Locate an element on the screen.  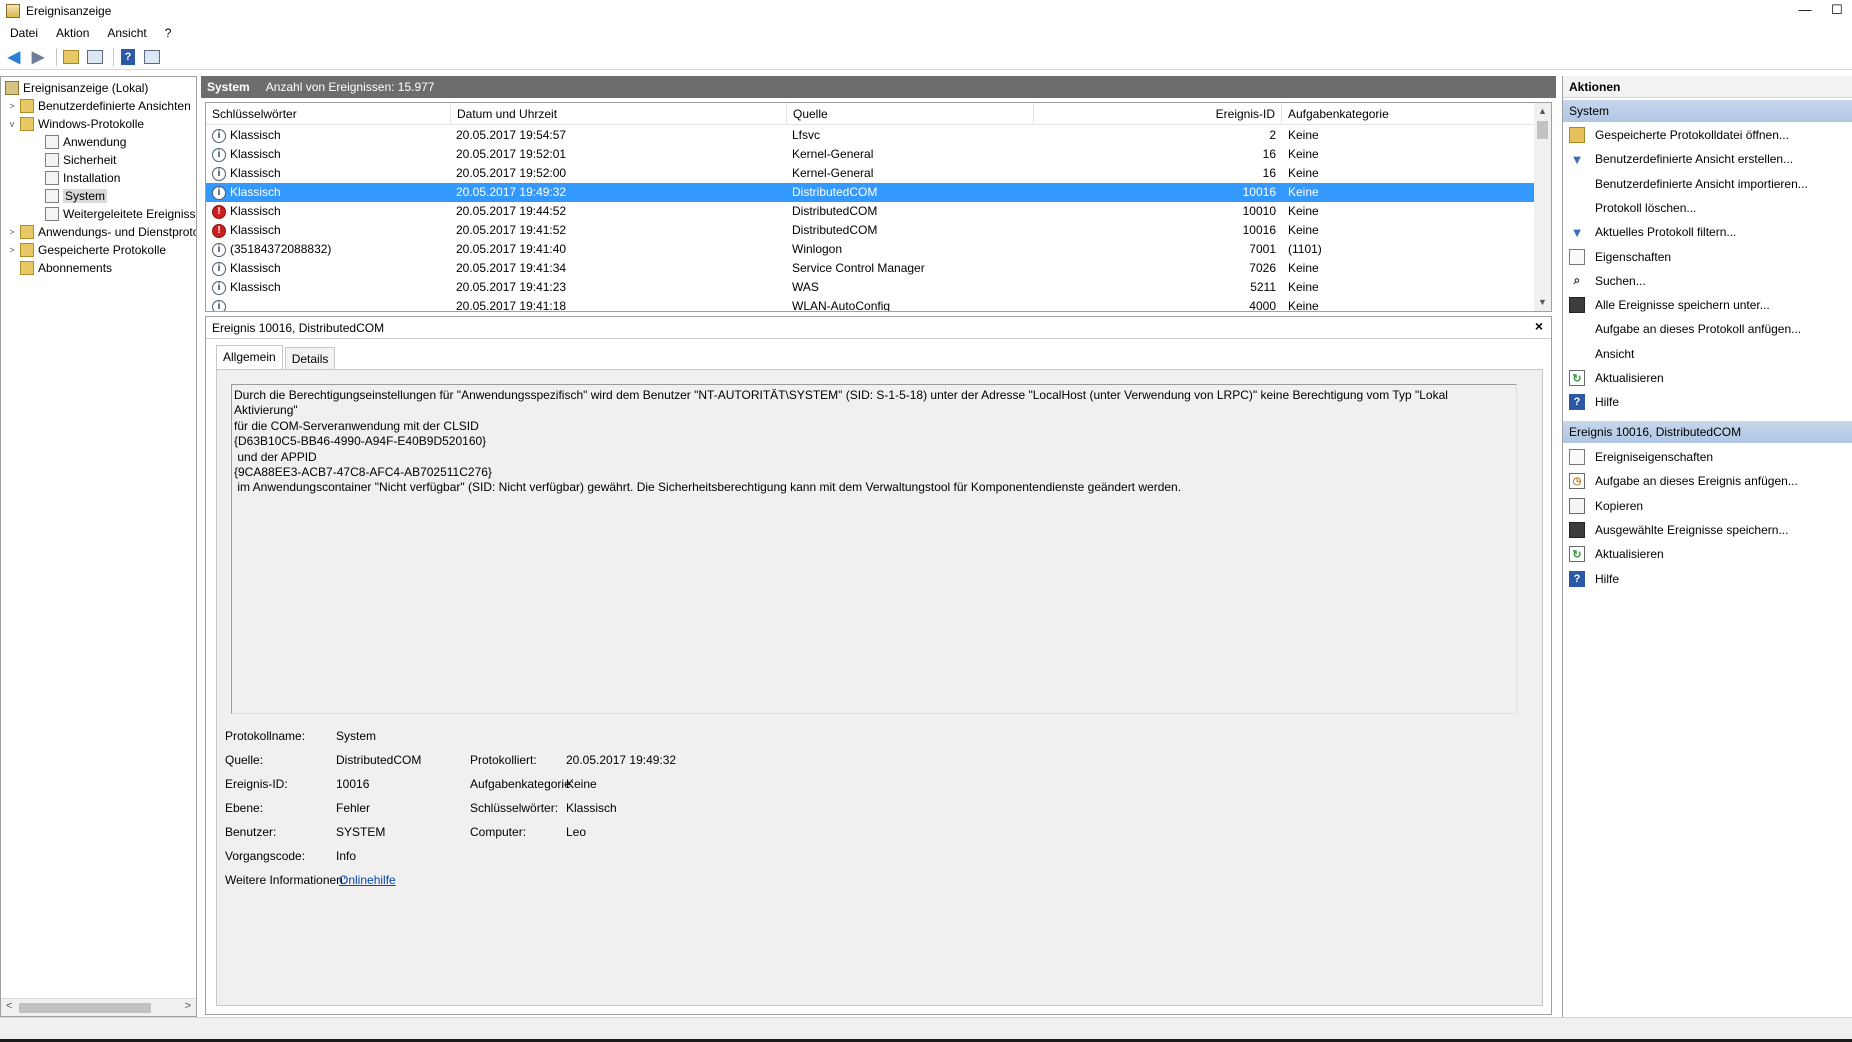
tree-item-saved-logs: > Gespeicherte Protokolle is located at coordinates (86, 250).